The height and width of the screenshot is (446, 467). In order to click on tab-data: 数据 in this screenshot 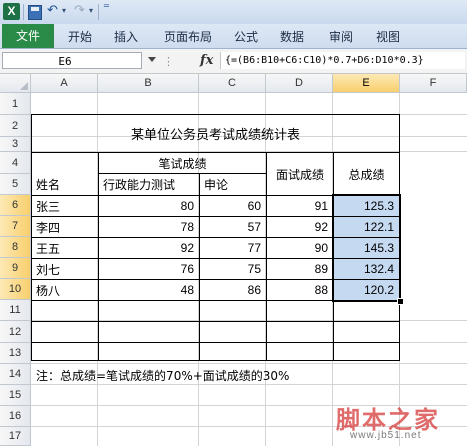, I will do `click(292, 37)`.